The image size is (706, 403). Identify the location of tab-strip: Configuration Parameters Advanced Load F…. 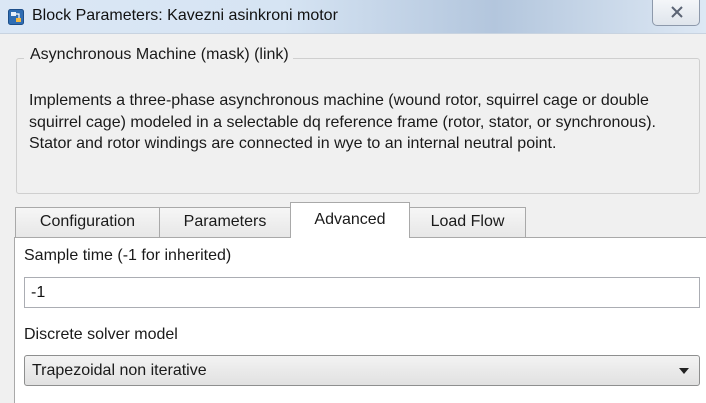
(353, 219).